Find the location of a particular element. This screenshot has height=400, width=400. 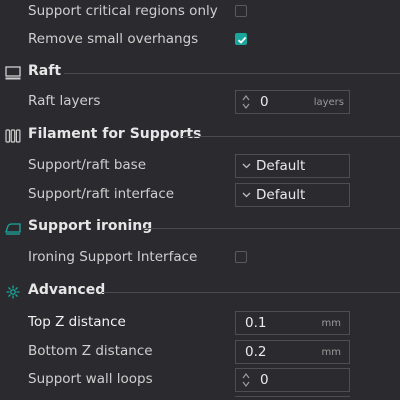

top-z-distance-label: Top Z distance is located at coordinates (77, 322).